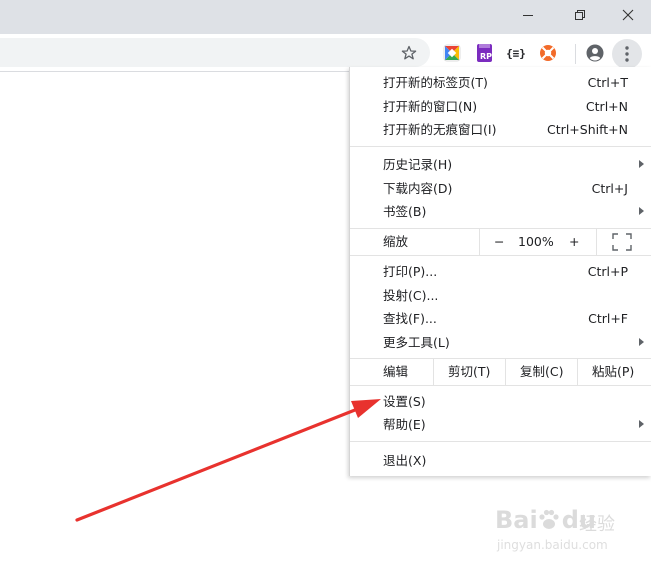  What do you see at coordinates (418, 188) in the screenshot?
I see `menu-item-label: 下载内容(D)` at bounding box center [418, 188].